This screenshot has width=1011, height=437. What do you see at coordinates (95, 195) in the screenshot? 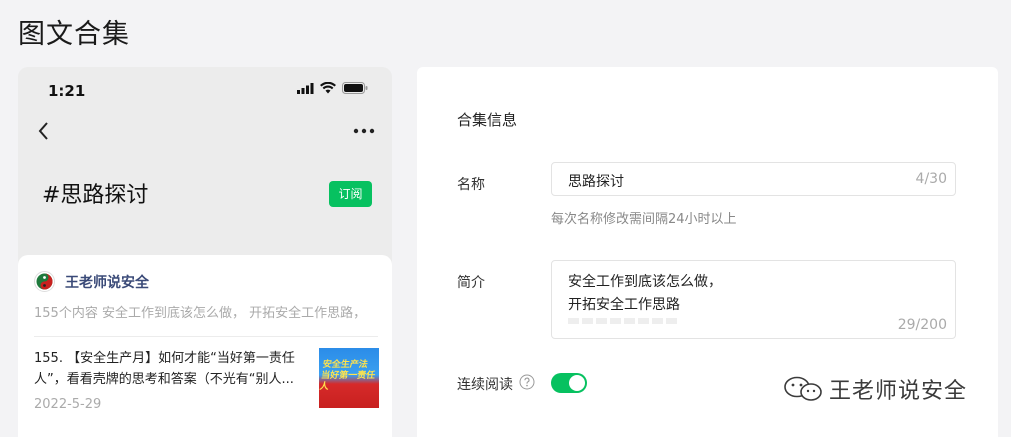
I see `collection-hashtag-title: #思路探讨` at bounding box center [95, 195].